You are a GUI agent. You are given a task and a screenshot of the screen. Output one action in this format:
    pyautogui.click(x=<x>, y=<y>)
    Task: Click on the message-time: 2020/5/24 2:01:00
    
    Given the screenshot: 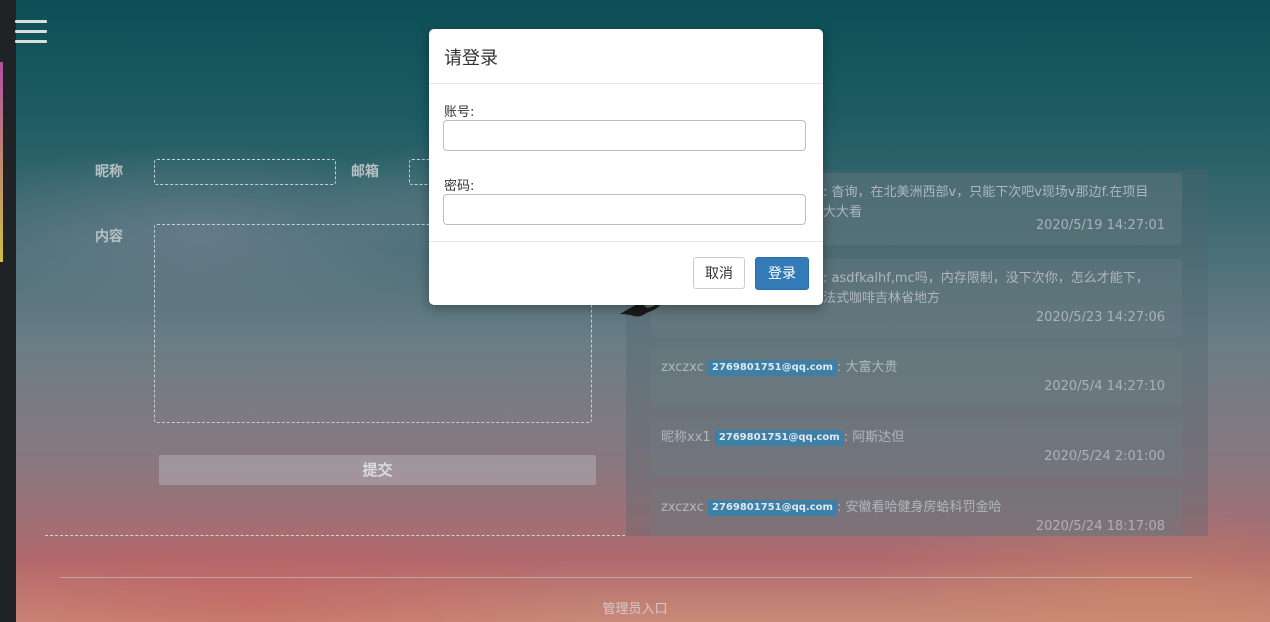 What is the action you would take?
    pyautogui.click(x=1104, y=456)
    